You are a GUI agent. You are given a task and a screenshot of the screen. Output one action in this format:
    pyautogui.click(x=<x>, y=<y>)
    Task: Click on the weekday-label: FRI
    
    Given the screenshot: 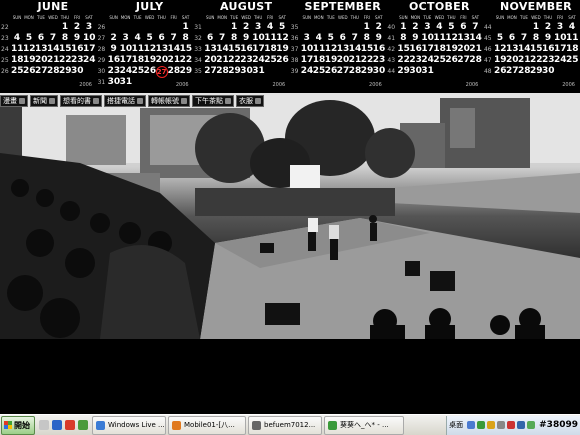 What is the action you would take?
    pyautogui.click(x=463, y=17)
    